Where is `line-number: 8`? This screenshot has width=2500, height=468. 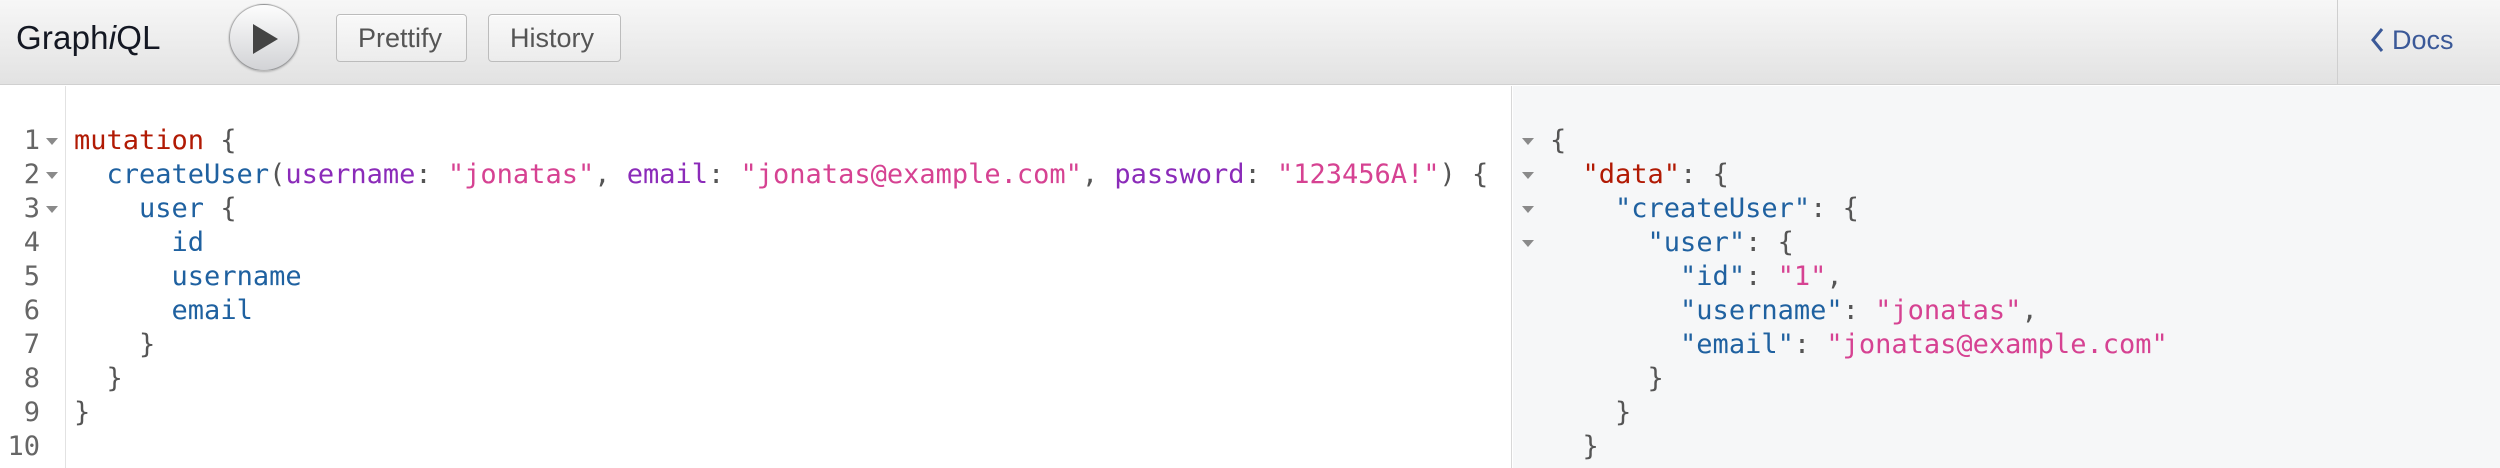 line-number: 8 is located at coordinates (31, 378).